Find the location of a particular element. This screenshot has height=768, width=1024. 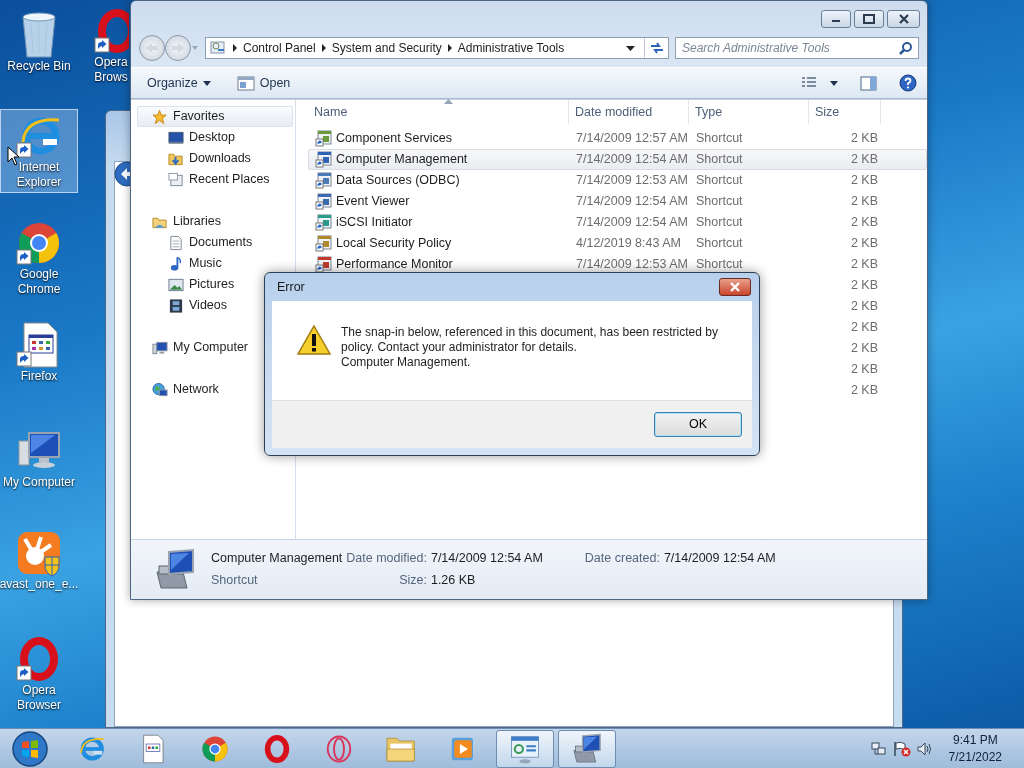

history-caret-icon is located at coordinates (195, 48).